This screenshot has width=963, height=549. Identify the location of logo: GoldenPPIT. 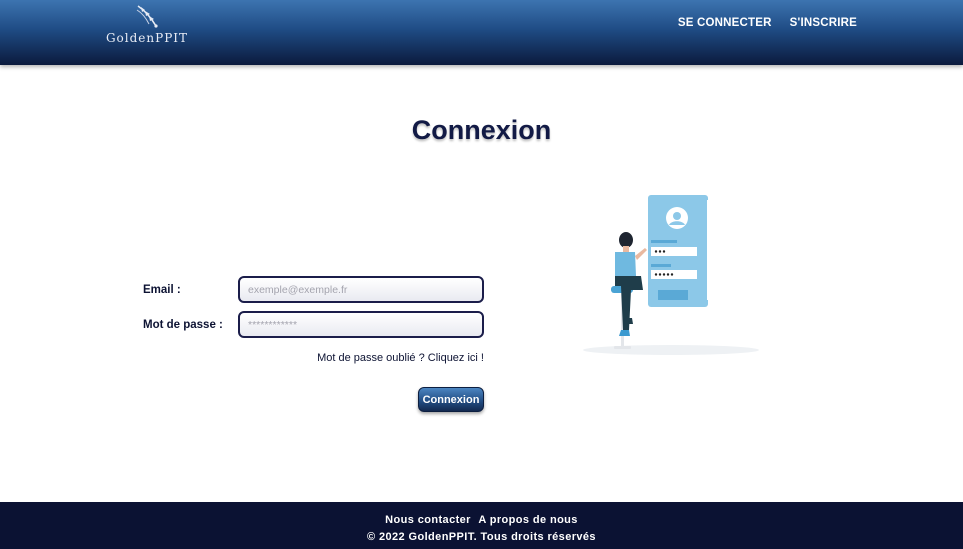
(147, 24).